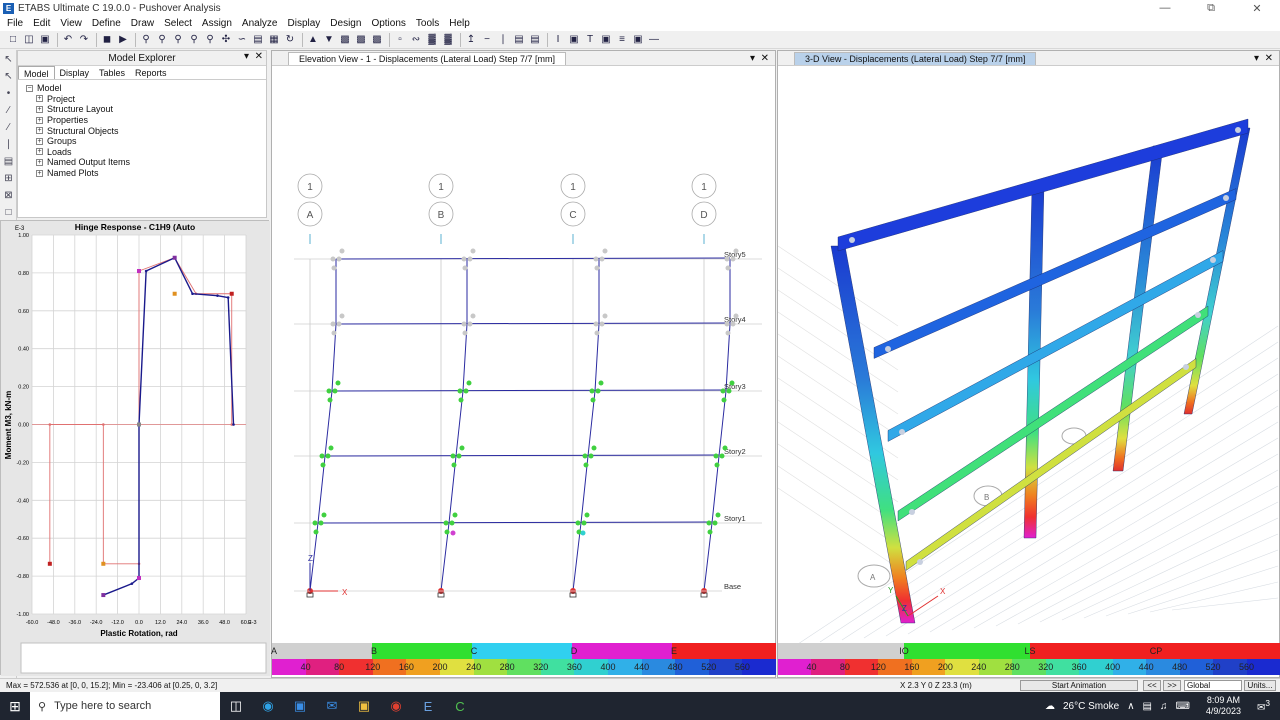  What do you see at coordinates (68, 40) in the screenshot?
I see `undo-icon: ↶` at bounding box center [68, 40].